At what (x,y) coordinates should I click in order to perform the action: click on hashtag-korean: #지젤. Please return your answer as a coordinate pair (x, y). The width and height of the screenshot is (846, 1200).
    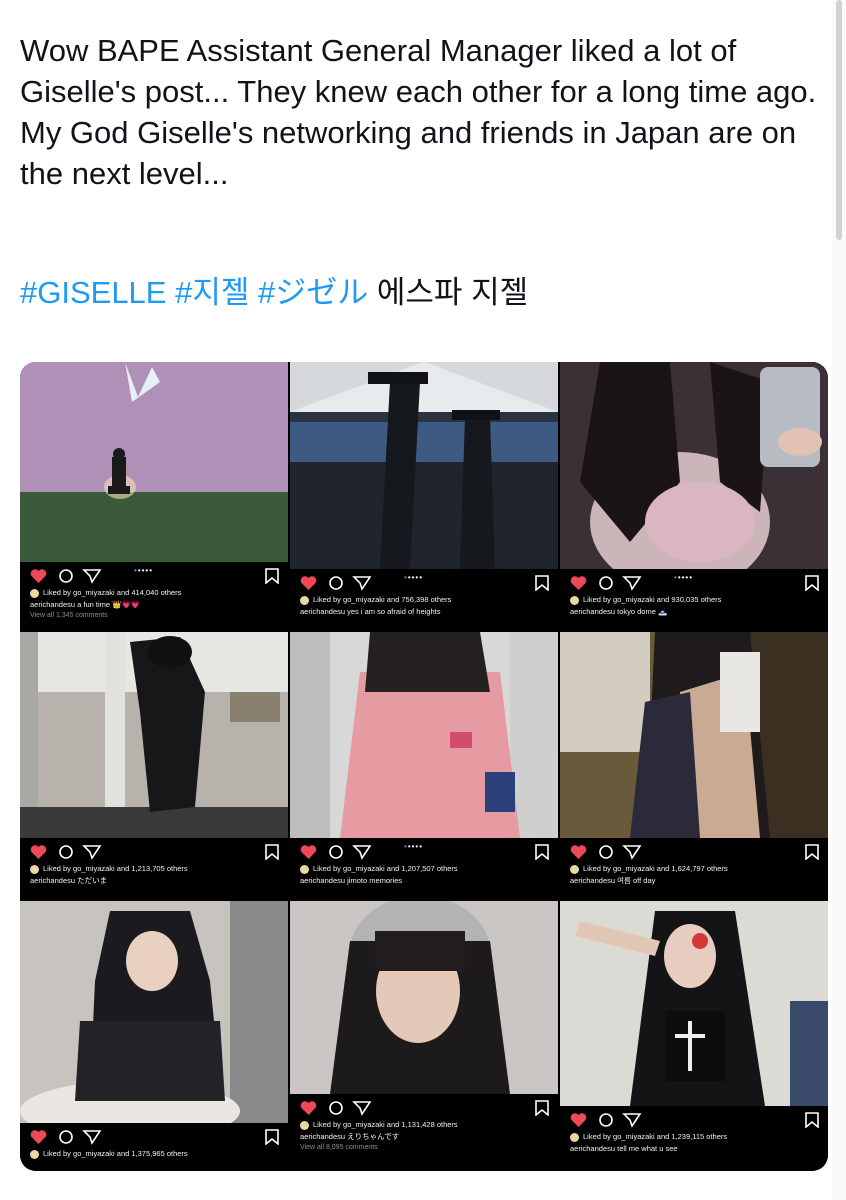
    Looking at the image, I should click on (212, 292).